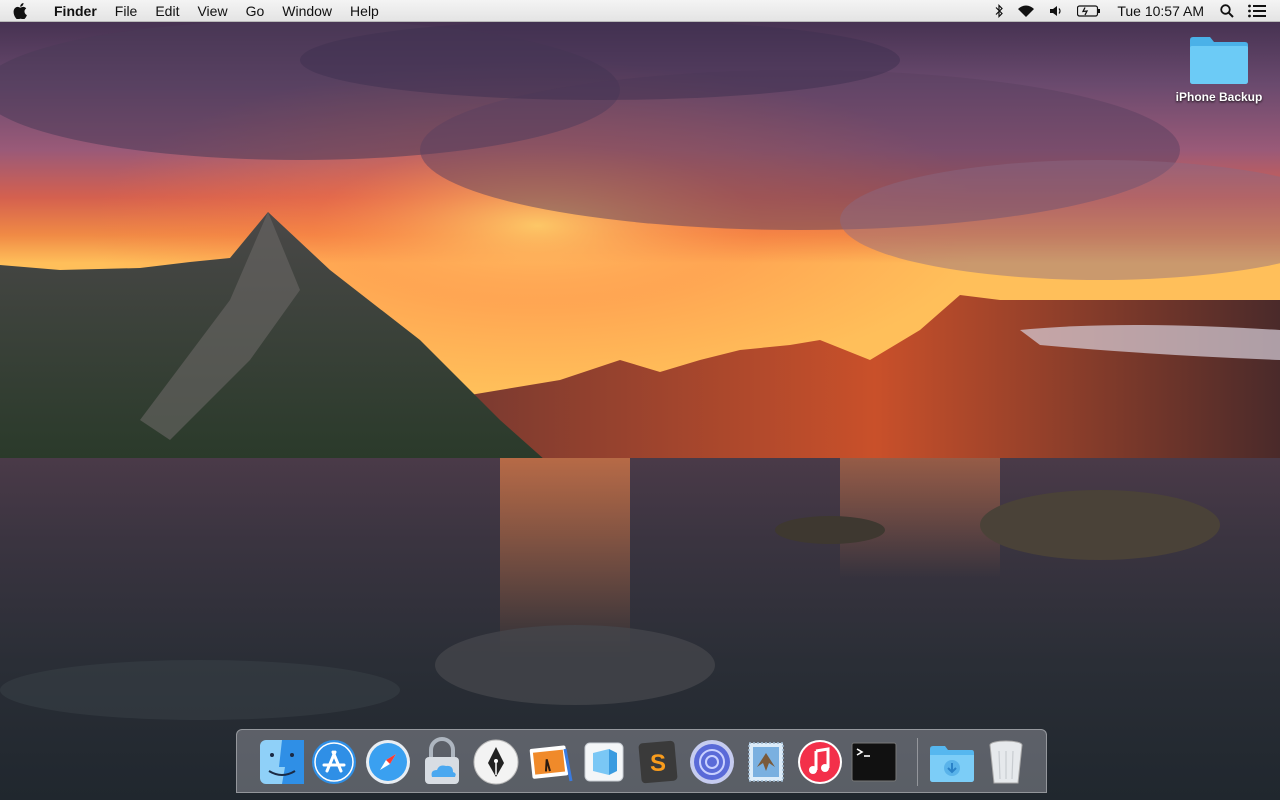  I want to click on terminal-icon, so click(874, 762).